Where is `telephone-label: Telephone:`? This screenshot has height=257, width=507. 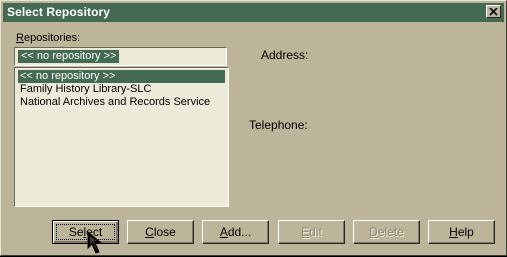
telephone-label: Telephone: is located at coordinates (278, 125).